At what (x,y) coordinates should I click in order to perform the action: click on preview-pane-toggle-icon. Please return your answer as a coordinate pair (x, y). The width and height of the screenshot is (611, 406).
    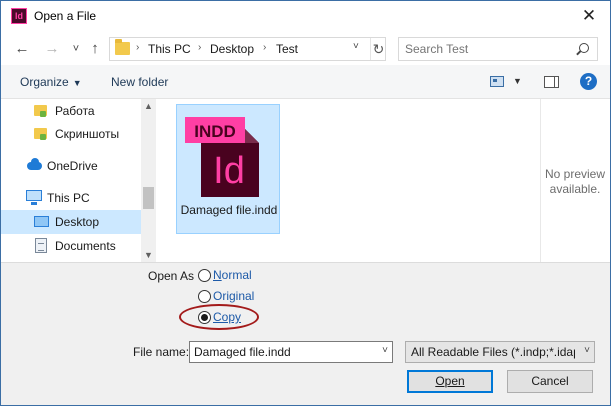
    Looking at the image, I should click on (551, 82).